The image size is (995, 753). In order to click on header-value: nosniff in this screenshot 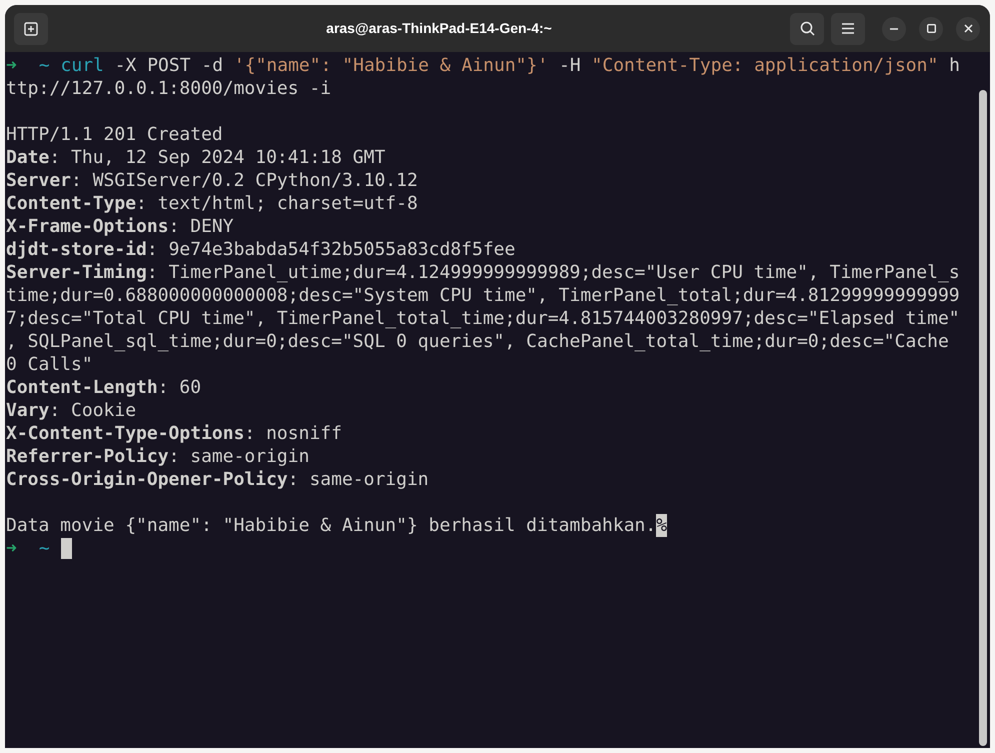, I will do `click(304, 433)`.